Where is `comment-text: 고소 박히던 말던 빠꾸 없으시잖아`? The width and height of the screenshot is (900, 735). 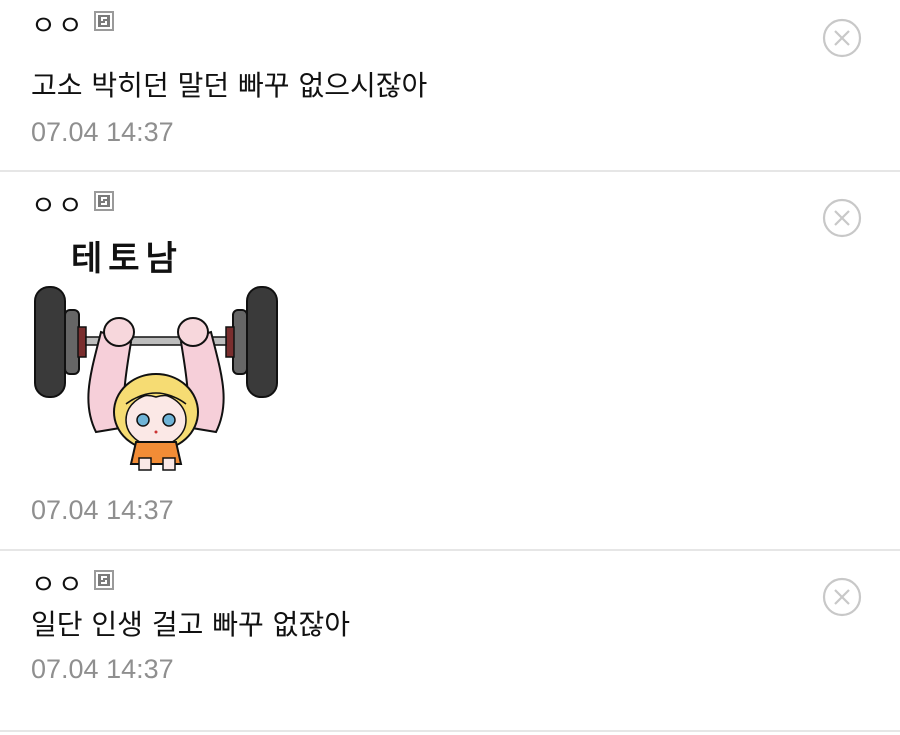 comment-text: 고소 박히던 말던 빠꾸 없으시잖아 is located at coordinates (229, 85).